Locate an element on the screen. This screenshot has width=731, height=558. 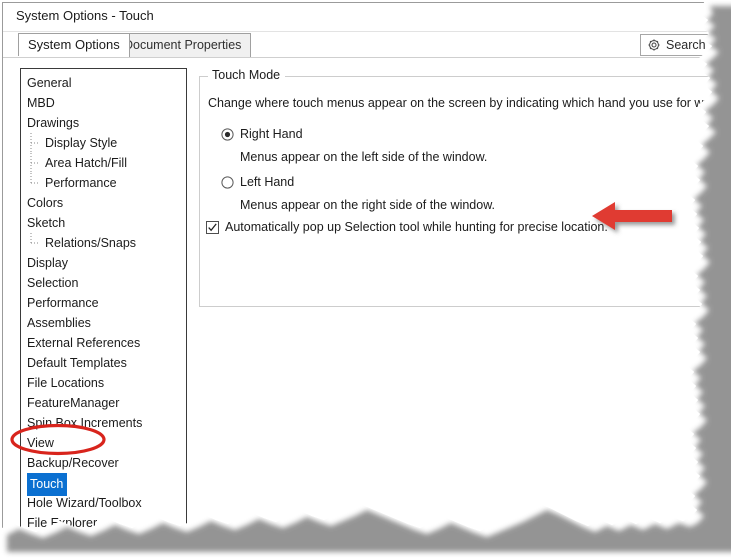
sidebar-item-label: MBD is located at coordinates (41, 103).